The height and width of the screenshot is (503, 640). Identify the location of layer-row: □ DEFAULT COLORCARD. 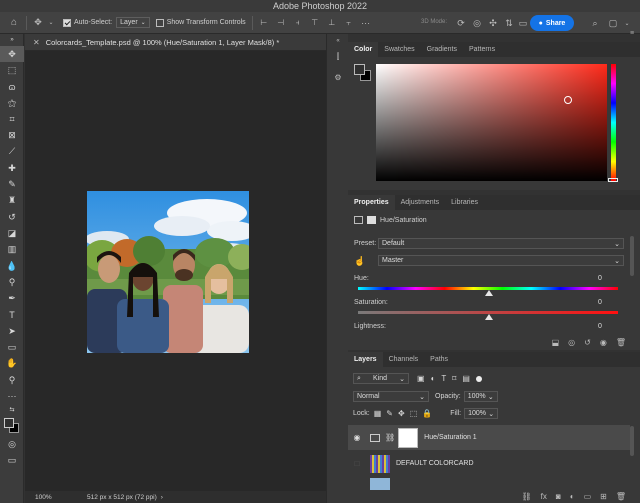
(489, 463).